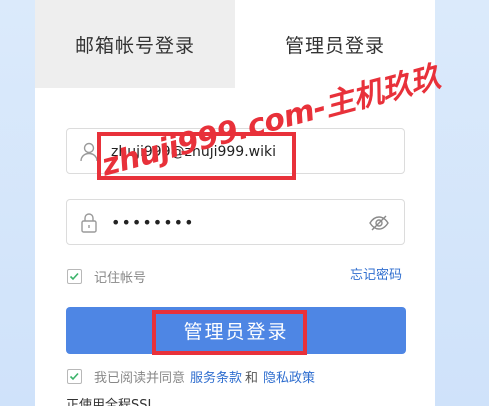 The image size is (489, 406). What do you see at coordinates (236, 330) in the screenshot?
I see `admin-login-button: 管理员登录` at bounding box center [236, 330].